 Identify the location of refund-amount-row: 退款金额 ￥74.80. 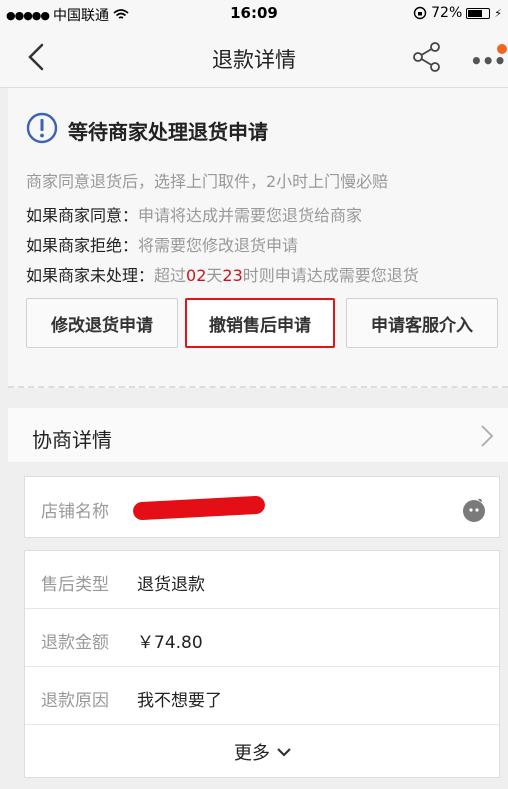
(263, 638).